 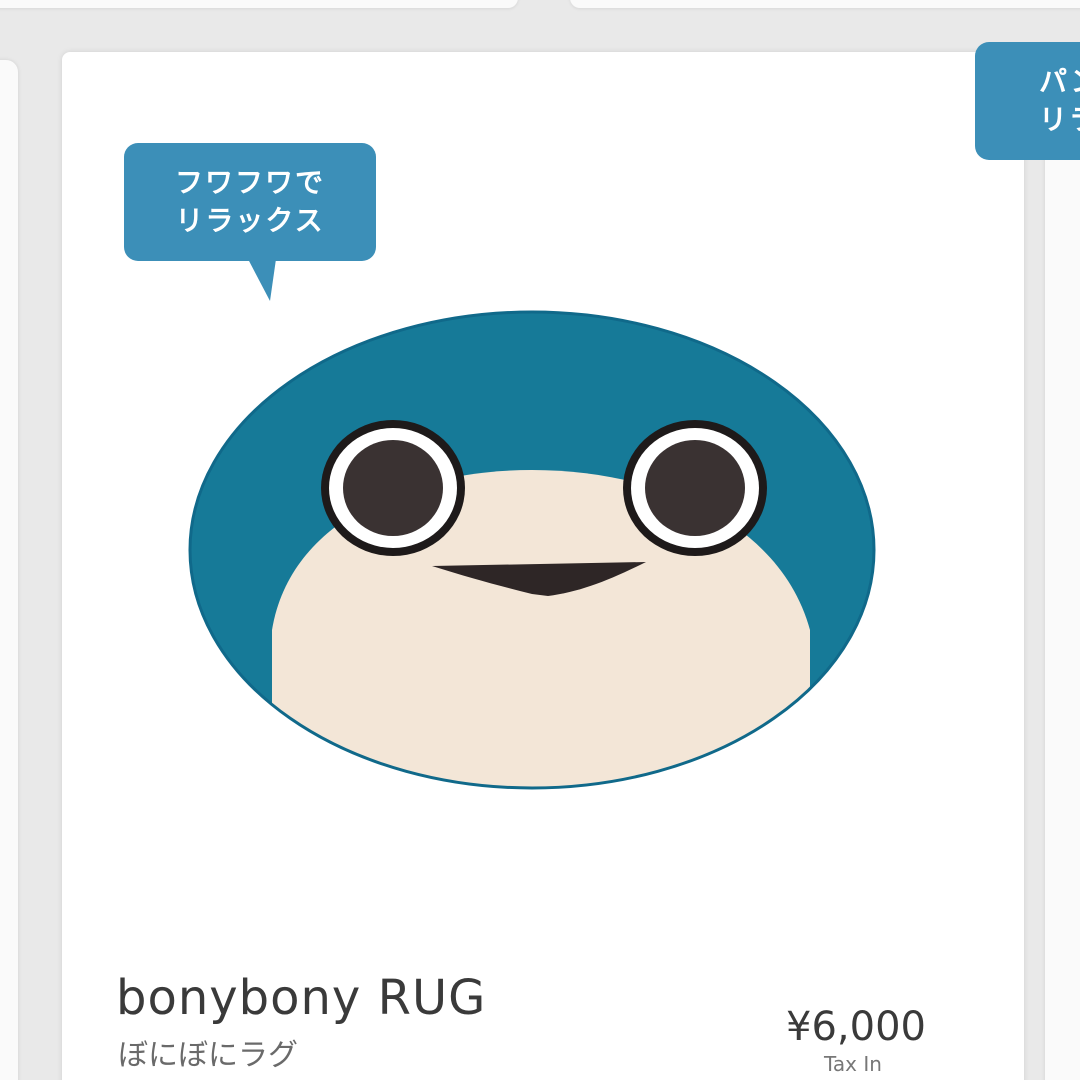 What do you see at coordinates (393, 488) in the screenshot?
I see `left-eye-icon` at bounding box center [393, 488].